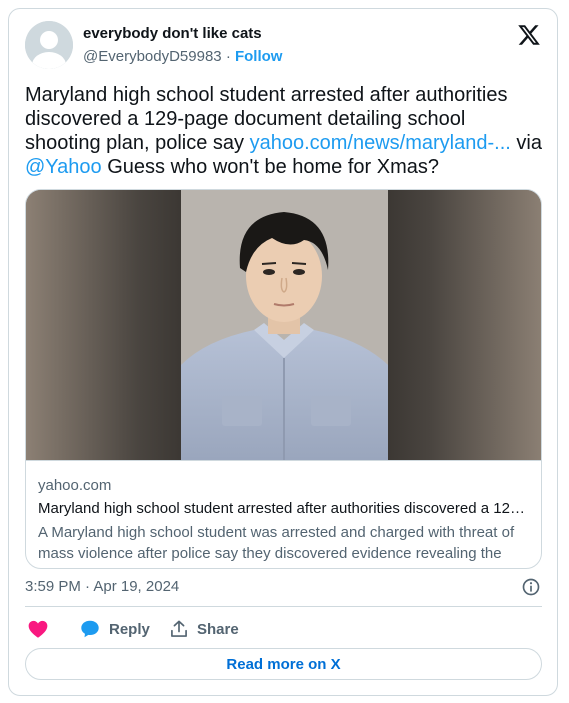 This screenshot has height=703, width=569. I want to click on reply-button: Reply, so click(114, 629).